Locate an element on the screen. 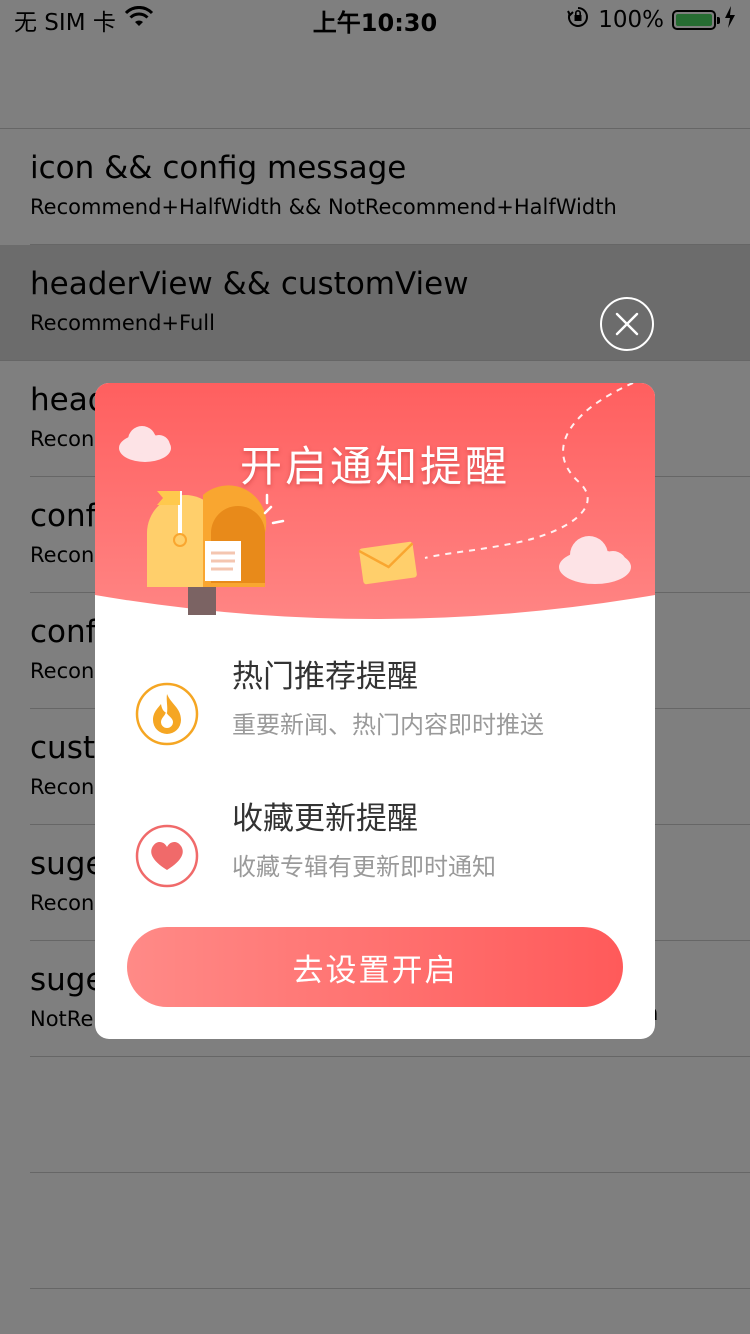 The width and height of the screenshot is (750, 1334). envelope-icon is located at coordinates (387, 563).